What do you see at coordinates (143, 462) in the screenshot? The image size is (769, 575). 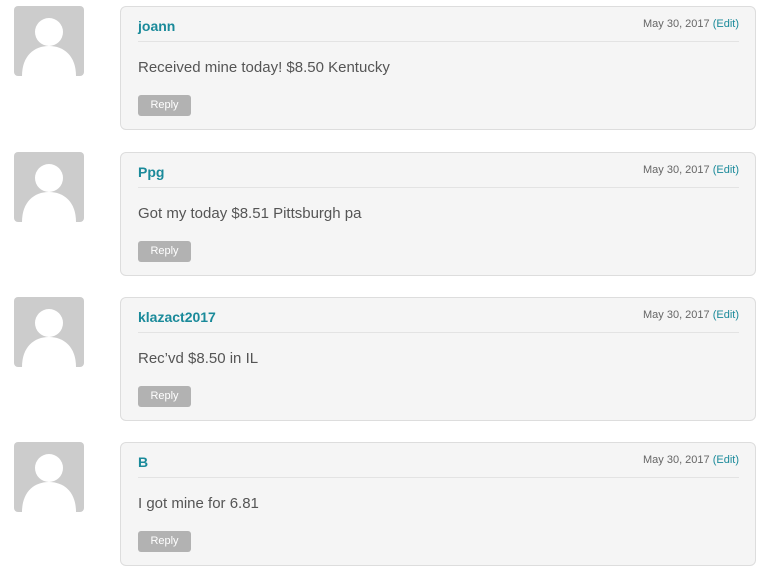 I see `comment-author-link: B` at bounding box center [143, 462].